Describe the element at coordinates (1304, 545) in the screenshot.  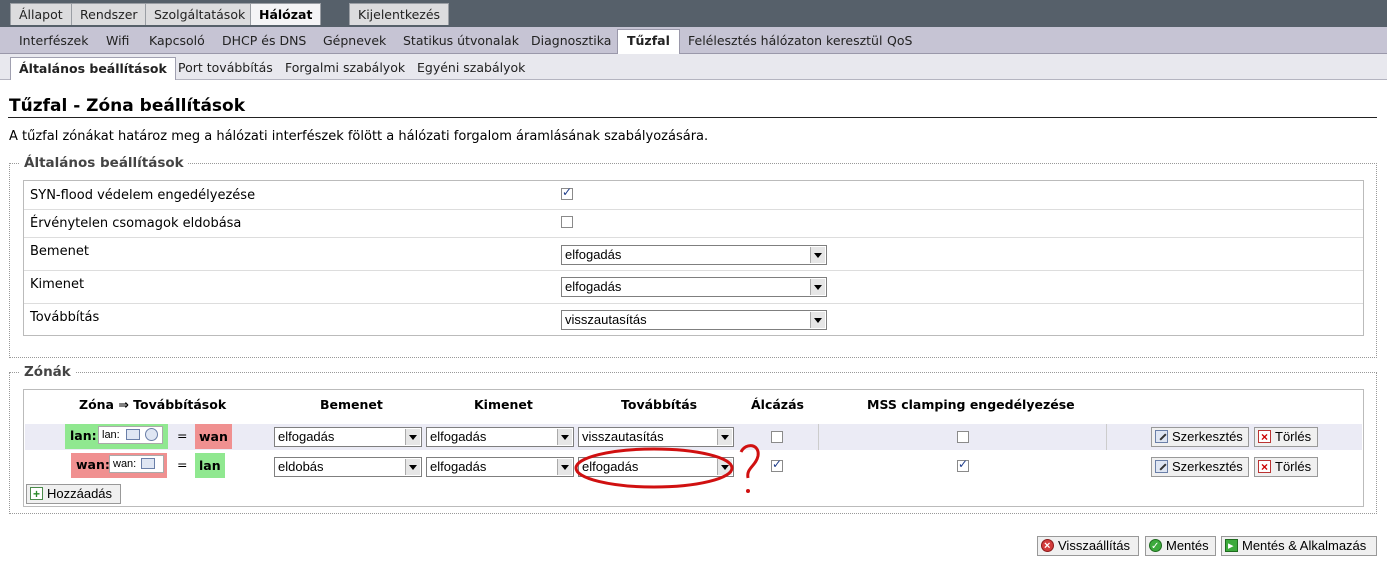
I see `save-apply-label: Mentés & Alkalmazás` at that location.